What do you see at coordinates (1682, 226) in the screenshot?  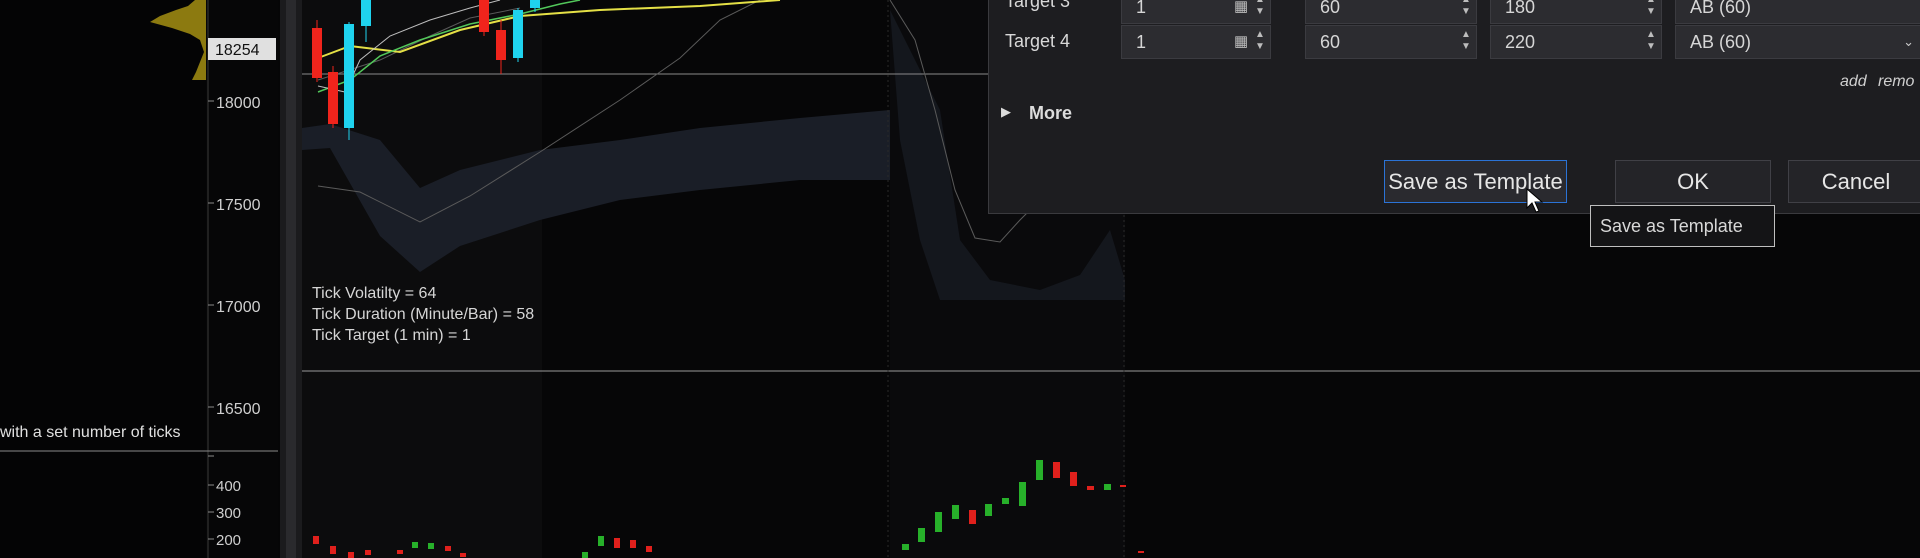 I see `tooltip: Save as Template` at bounding box center [1682, 226].